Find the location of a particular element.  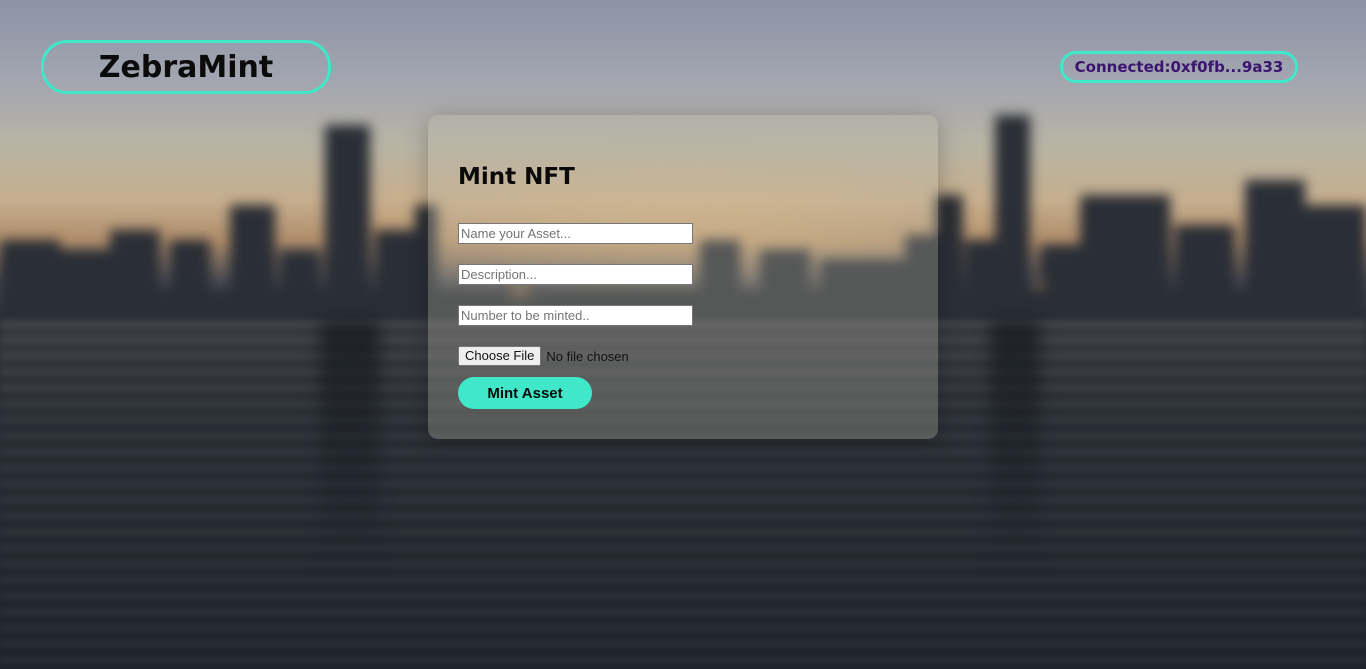

asset-name-input is located at coordinates (575, 233).